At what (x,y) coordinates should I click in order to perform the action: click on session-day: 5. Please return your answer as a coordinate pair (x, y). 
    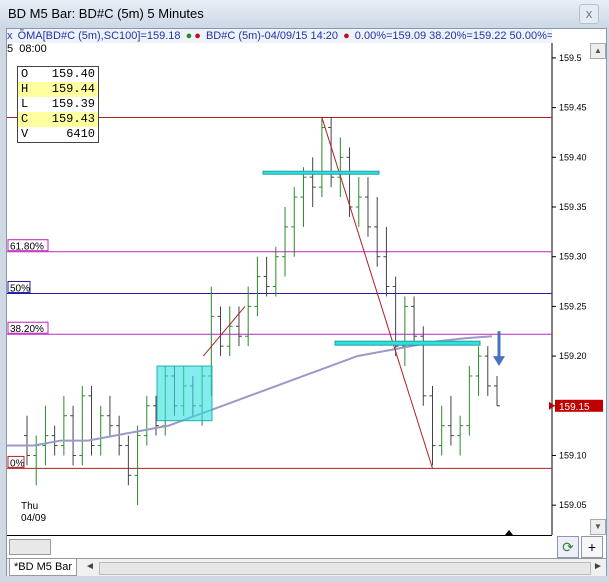
    Looking at the image, I should click on (10, 49).